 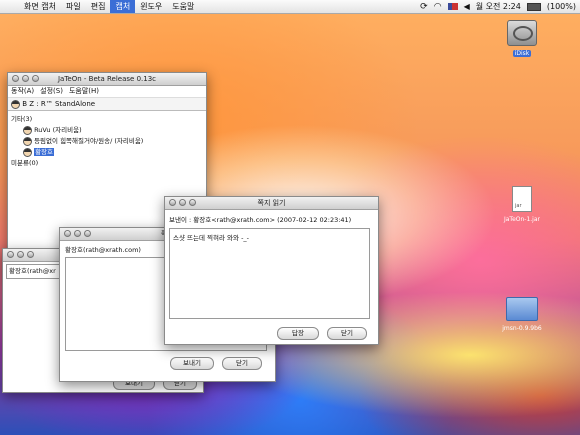 What do you see at coordinates (30, 254) in the screenshot?
I see `zoom-icon` at bounding box center [30, 254].